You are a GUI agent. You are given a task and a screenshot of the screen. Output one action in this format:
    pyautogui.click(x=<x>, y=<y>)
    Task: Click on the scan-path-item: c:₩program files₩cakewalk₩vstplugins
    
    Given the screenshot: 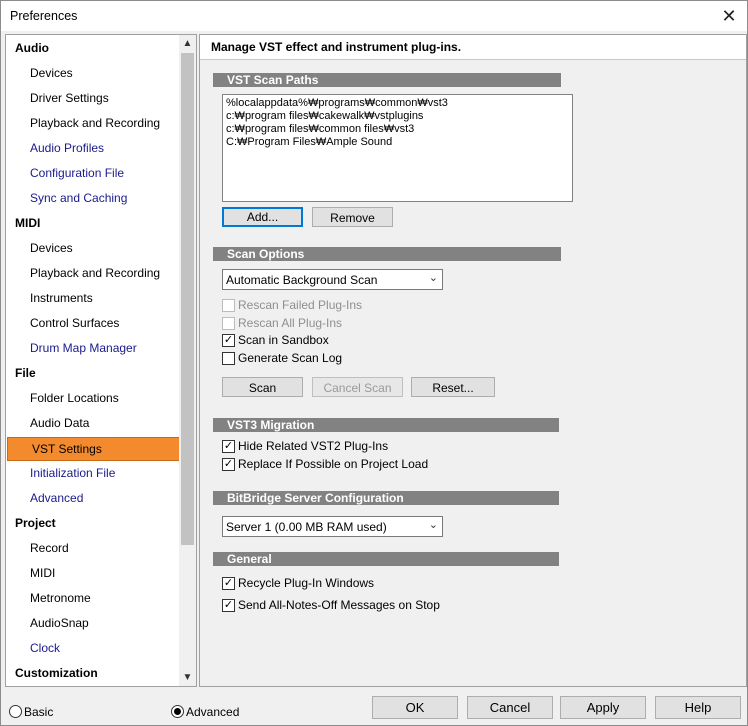 What is the action you would take?
    pyautogui.click(x=324, y=116)
    